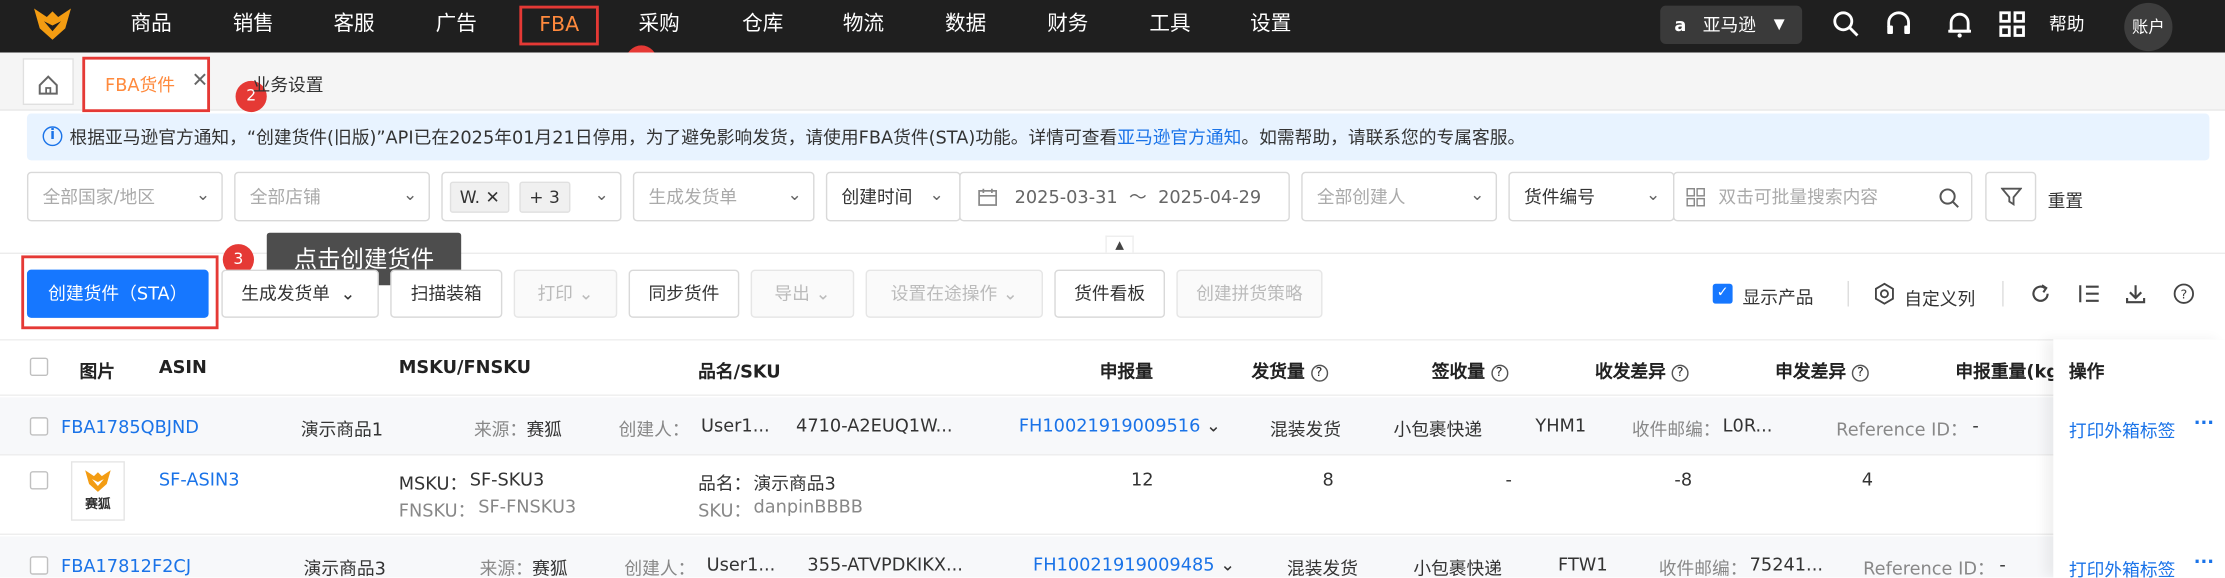 Image resolution: width=2225 pixels, height=578 pixels. Describe the element at coordinates (98, 505) in the screenshot. I see `product-image-label: 赛狐` at that location.